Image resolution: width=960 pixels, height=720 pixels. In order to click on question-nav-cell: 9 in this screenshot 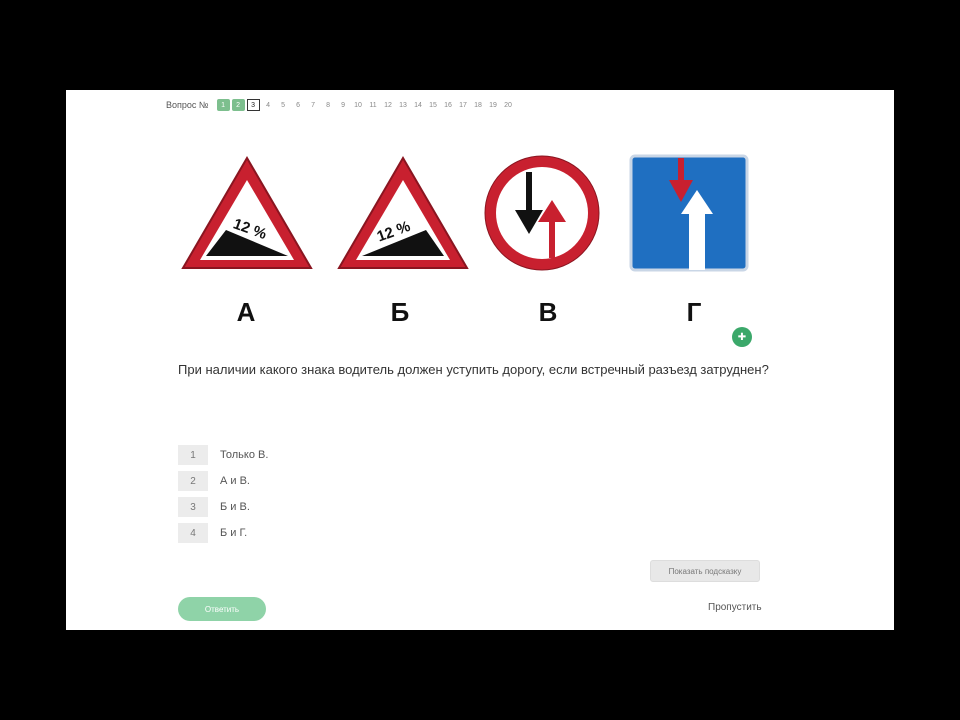, I will do `click(343, 105)`.